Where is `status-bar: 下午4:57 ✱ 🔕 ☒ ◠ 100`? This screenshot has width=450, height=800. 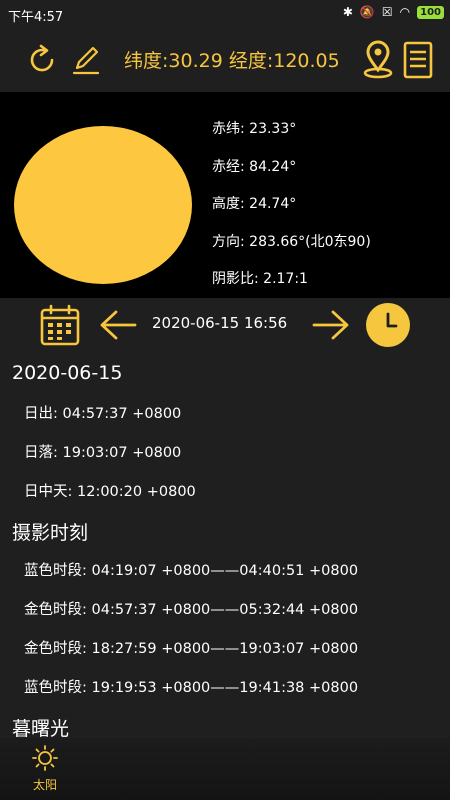 status-bar: 下午4:57 ✱ 🔕 ☒ ◠ 100 is located at coordinates (225, 14).